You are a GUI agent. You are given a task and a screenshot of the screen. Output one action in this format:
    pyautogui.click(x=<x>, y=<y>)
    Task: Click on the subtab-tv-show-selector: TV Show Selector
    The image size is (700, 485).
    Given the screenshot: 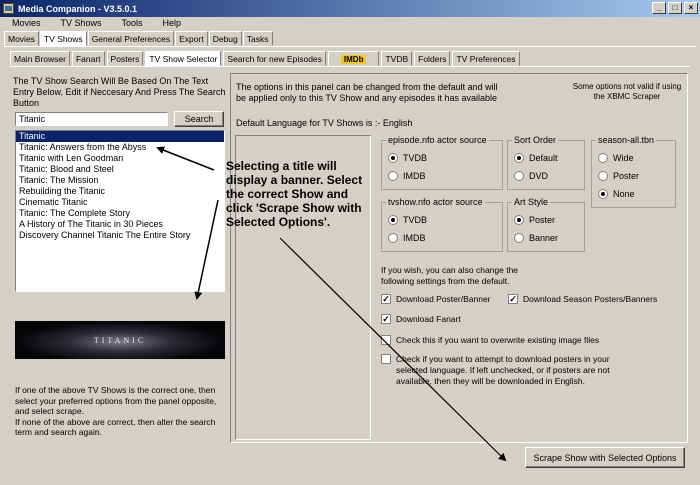 What is the action you would take?
    pyautogui.click(x=183, y=58)
    